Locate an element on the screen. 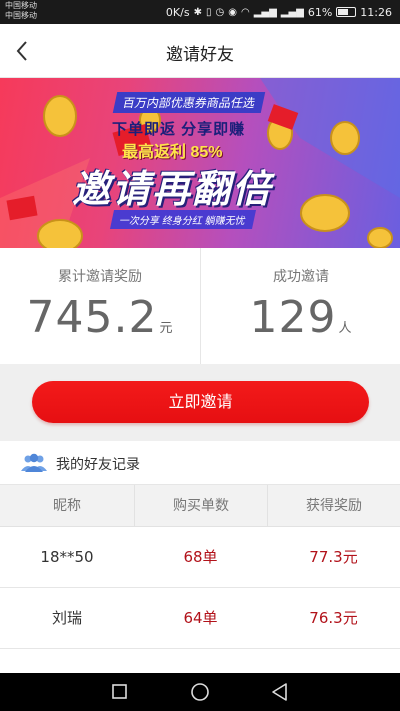 The image size is (400, 711). cell-nickname: 刘瑞 is located at coordinates (66, 618).